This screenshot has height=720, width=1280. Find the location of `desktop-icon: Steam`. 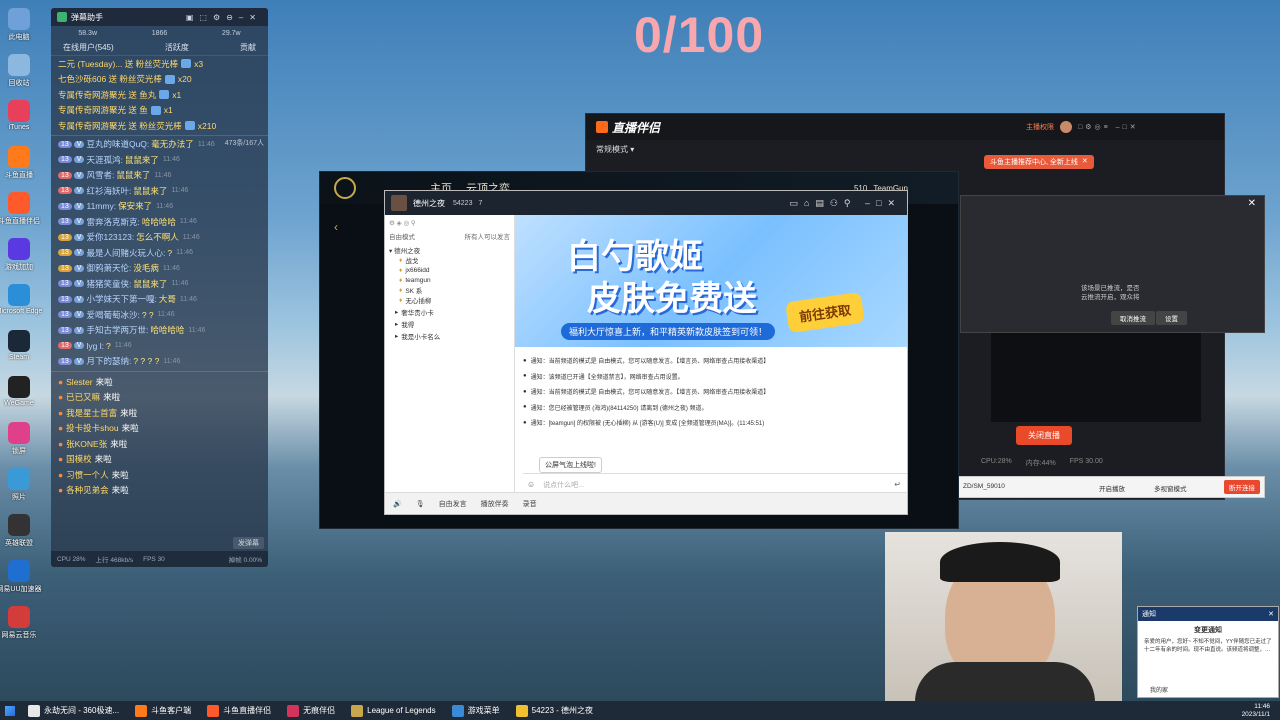

desktop-icon: Steam is located at coordinates (19, 345).